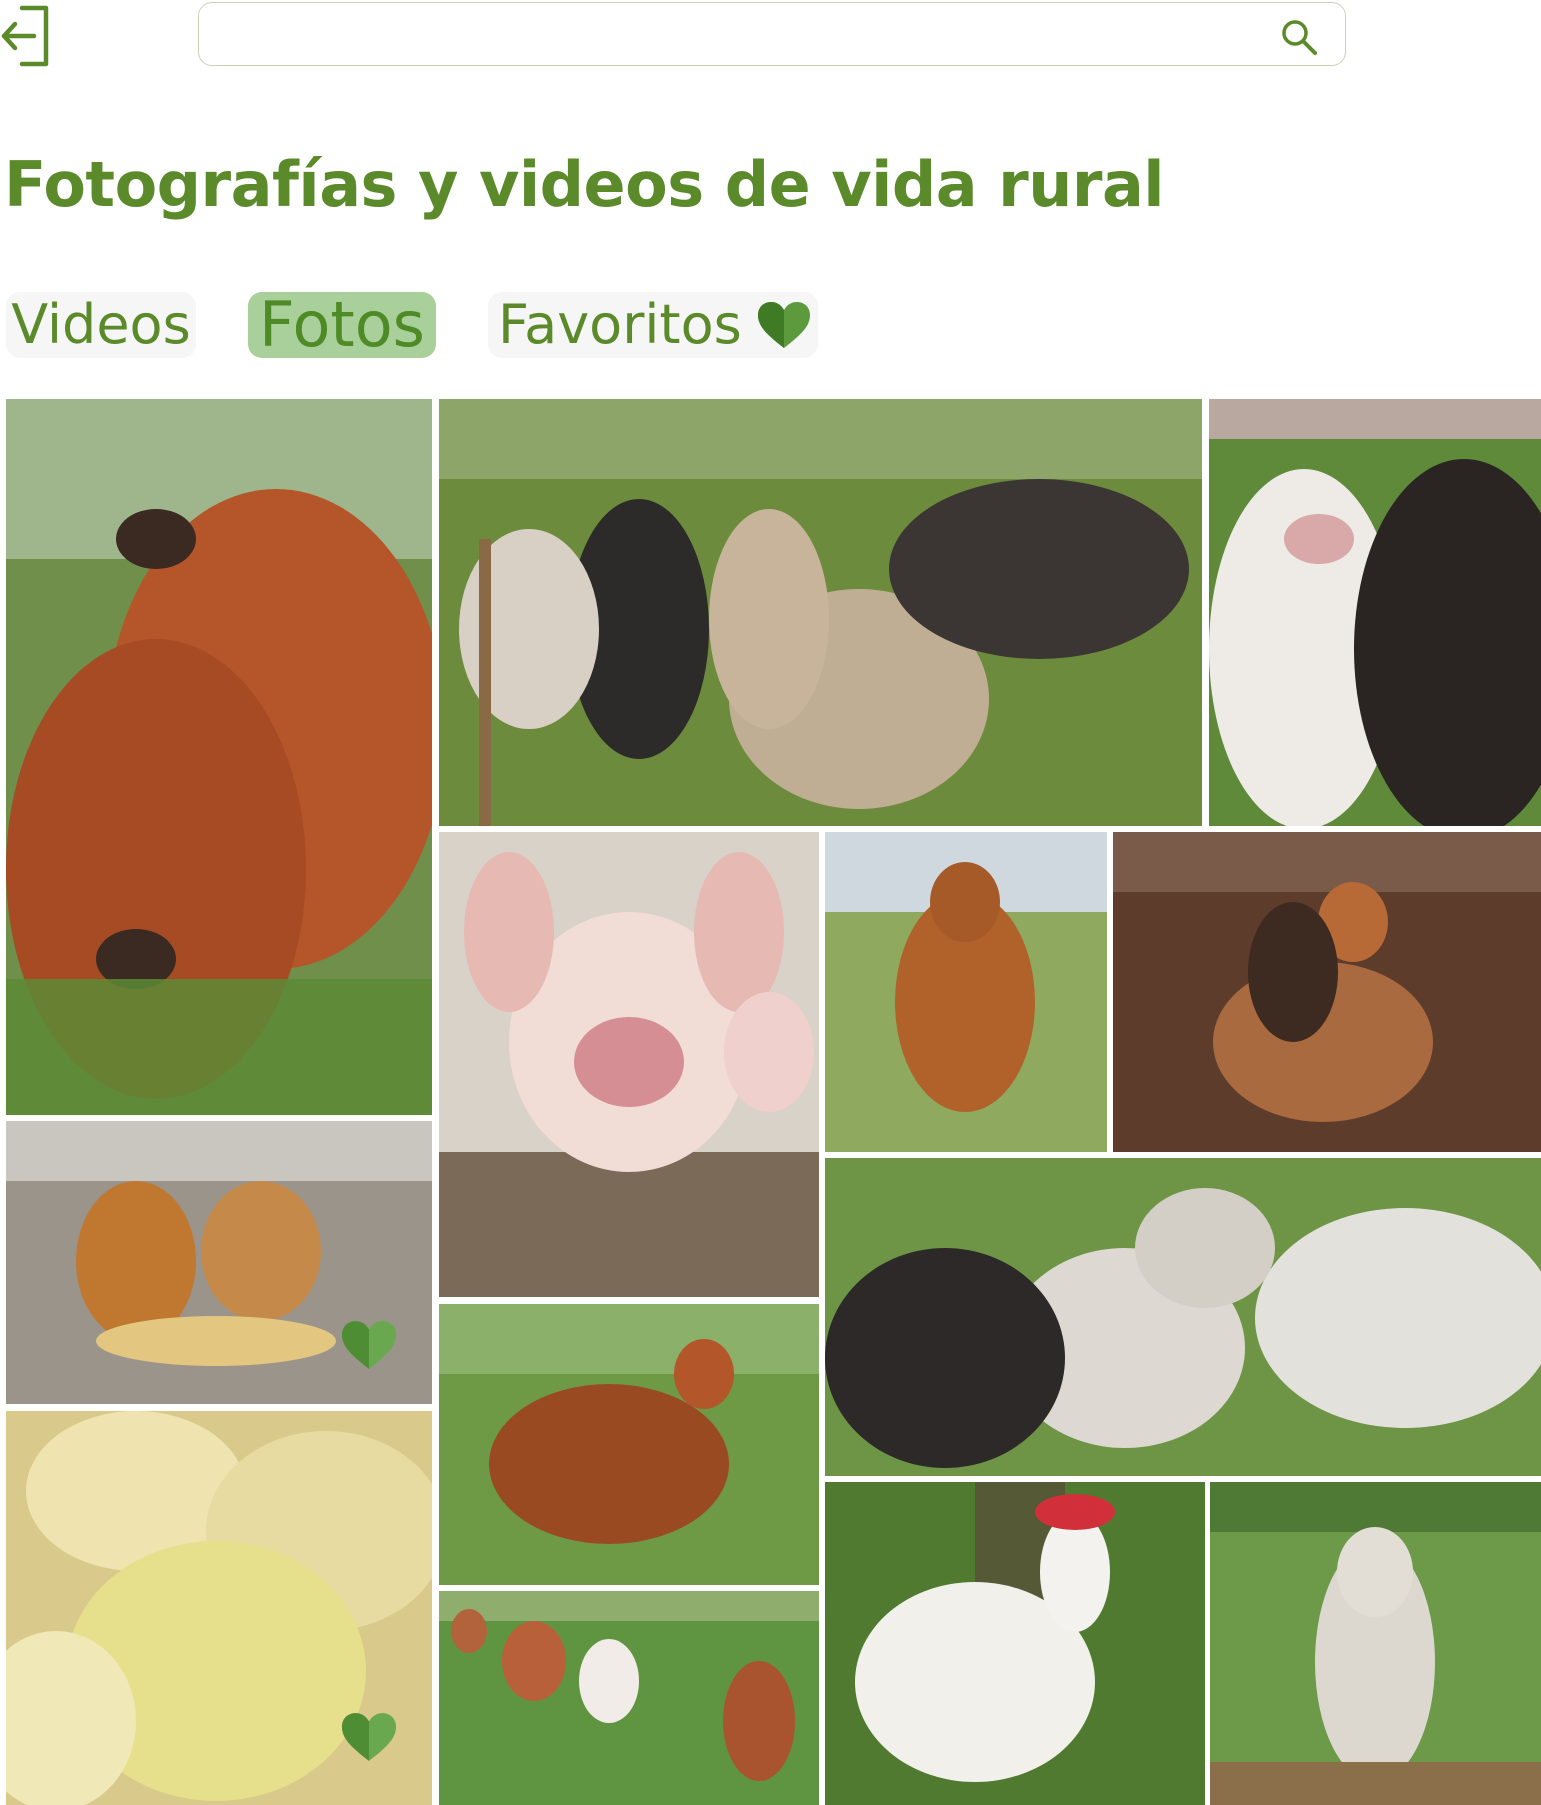 Image resolution: width=1541 pixels, height=1805 pixels. Describe the element at coordinates (629, 1064) in the screenshot. I see `photo-piglet-closeup` at that location.